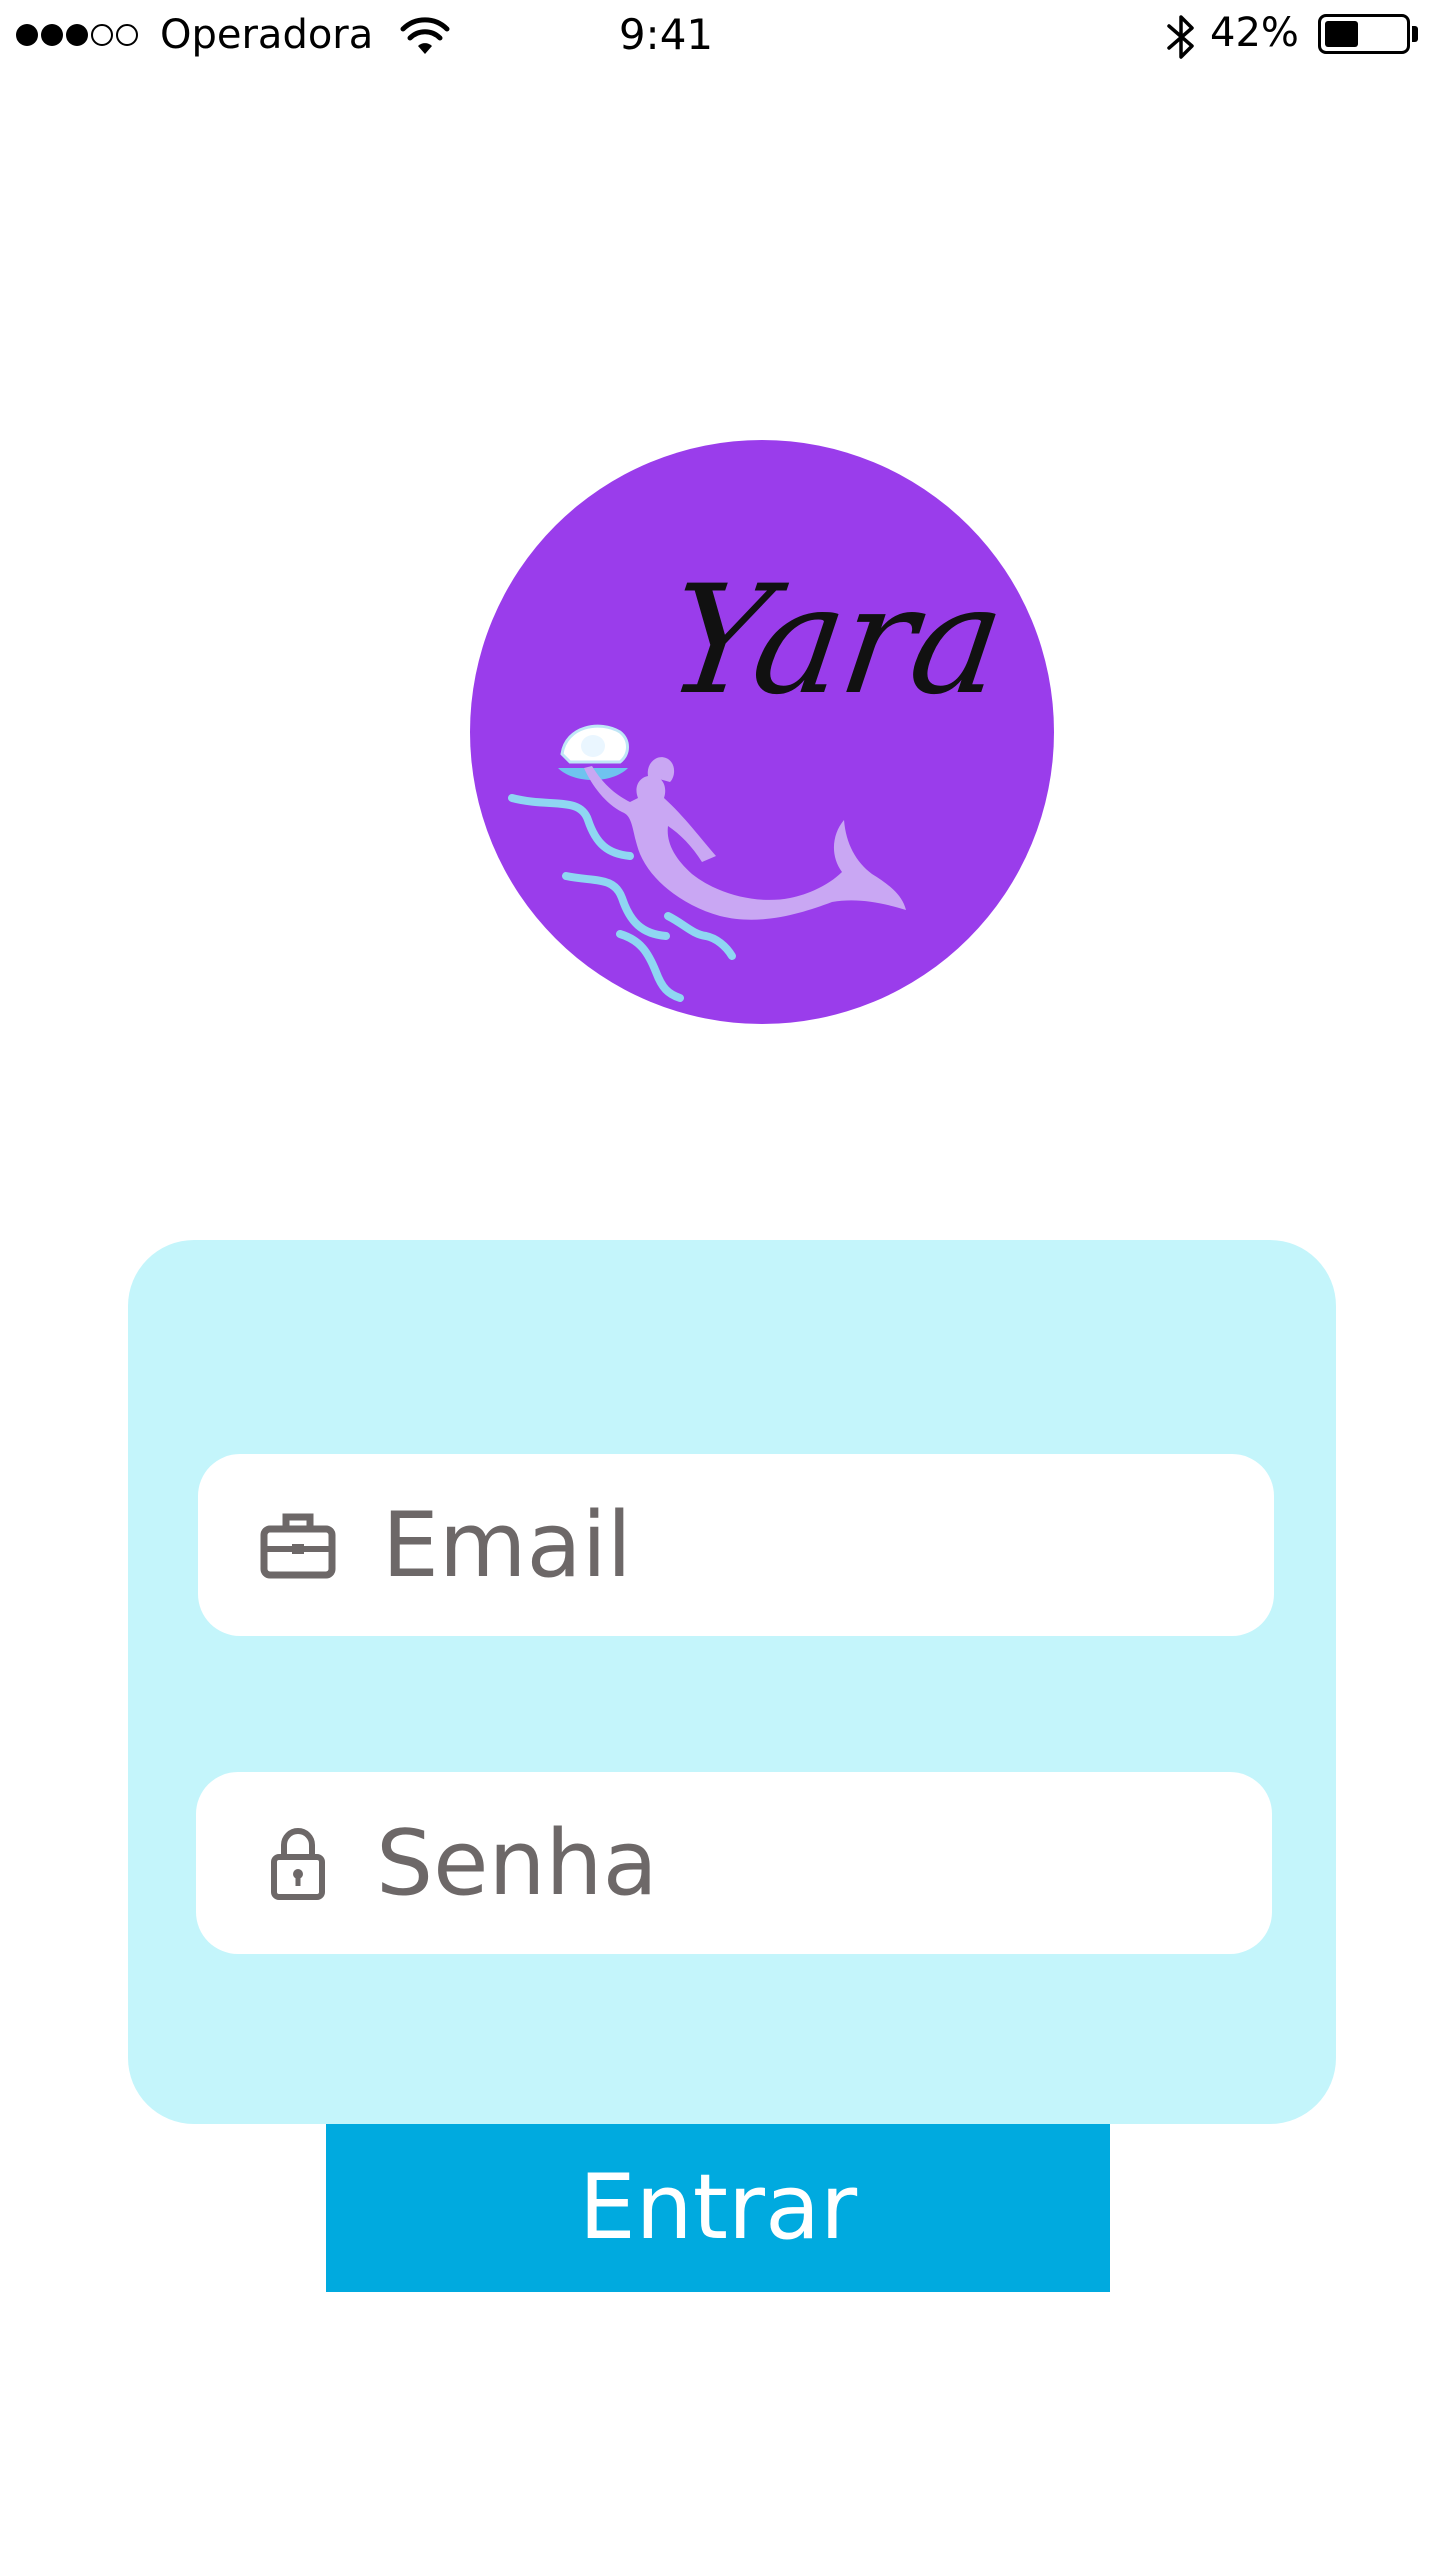 The height and width of the screenshot is (2560, 1440). I want to click on briefcase-icon, so click(298, 1546).